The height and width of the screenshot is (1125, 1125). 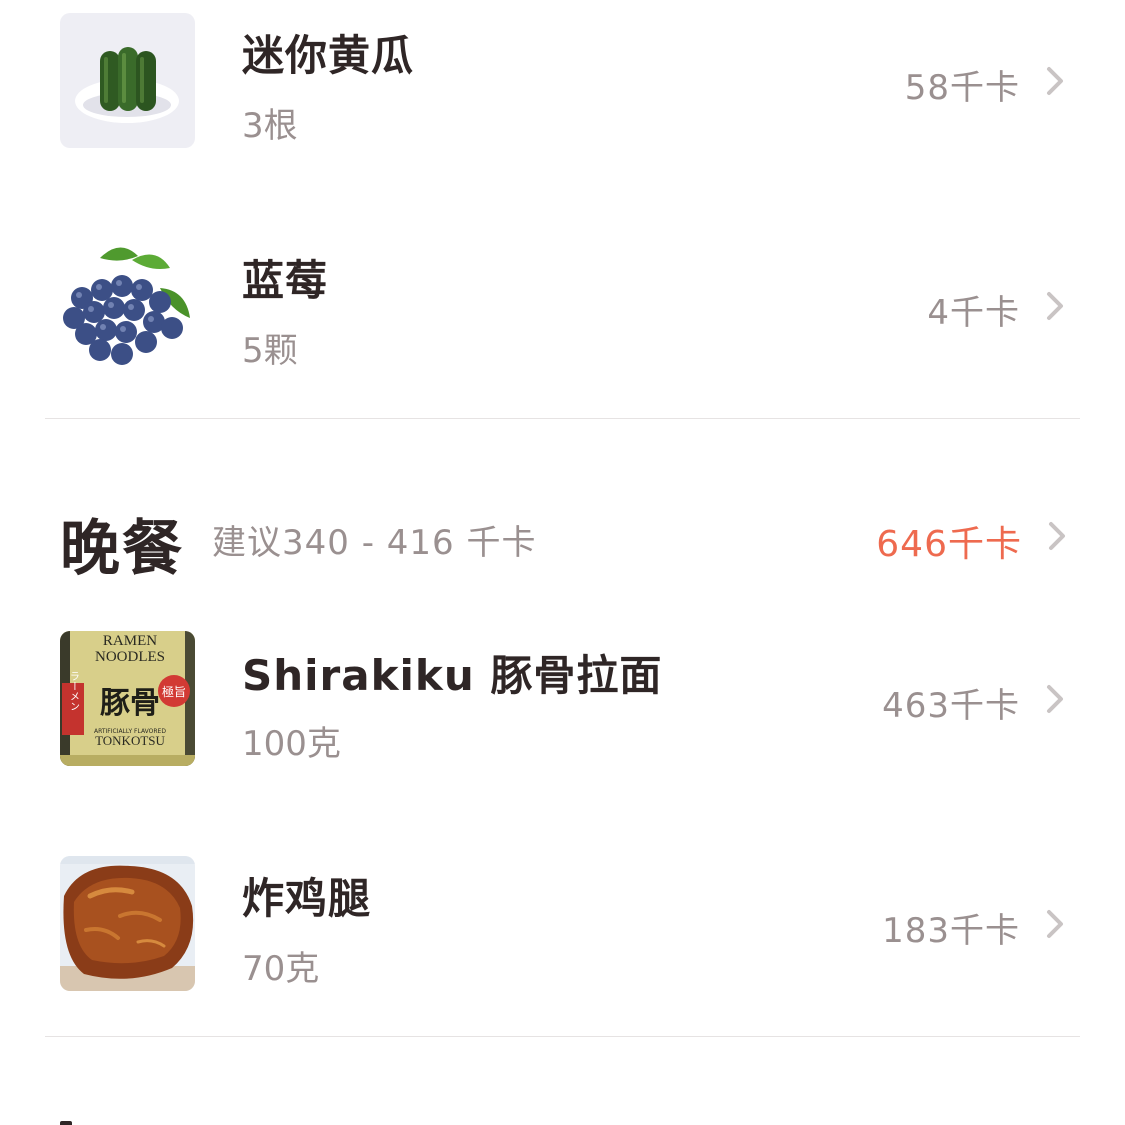 What do you see at coordinates (973, 313) in the screenshot?
I see `food-calories: 4千卡` at bounding box center [973, 313].